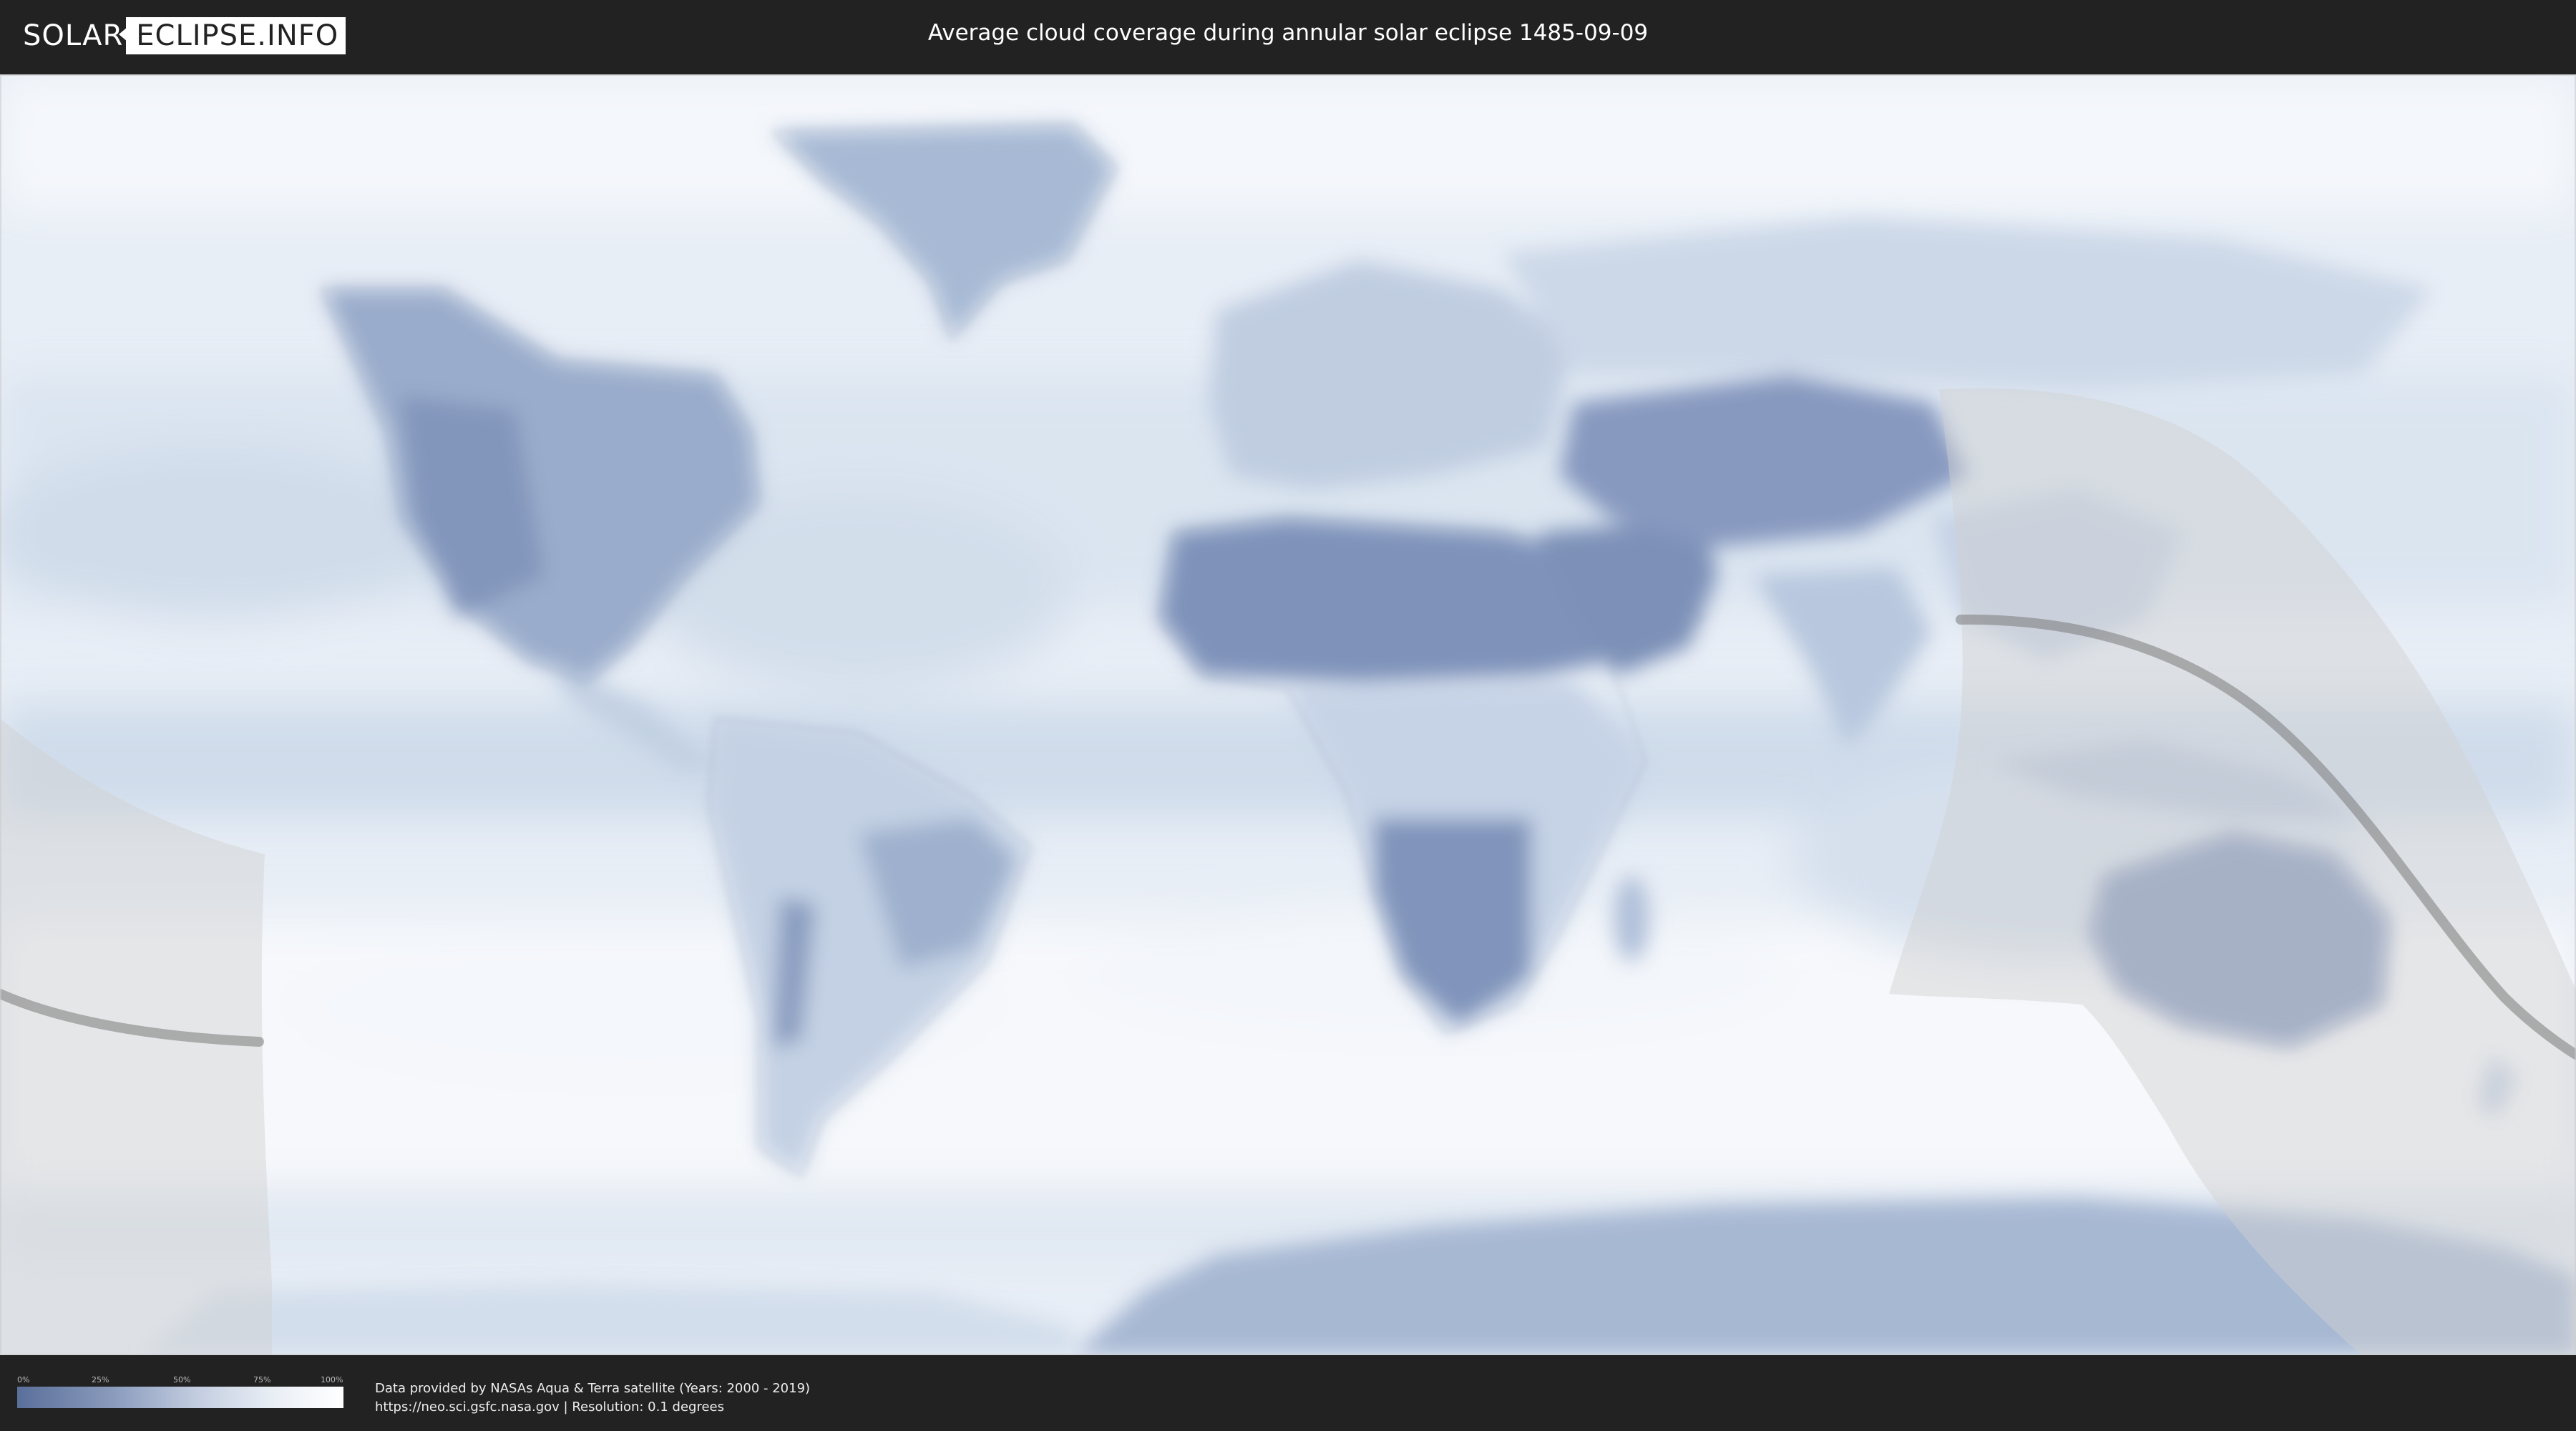 The height and width of the screenshot is (1431, 2576). Describe the element at coordinates (23, 1379) in the screenshot. I see `legend-tick-0: 0%` at that location.